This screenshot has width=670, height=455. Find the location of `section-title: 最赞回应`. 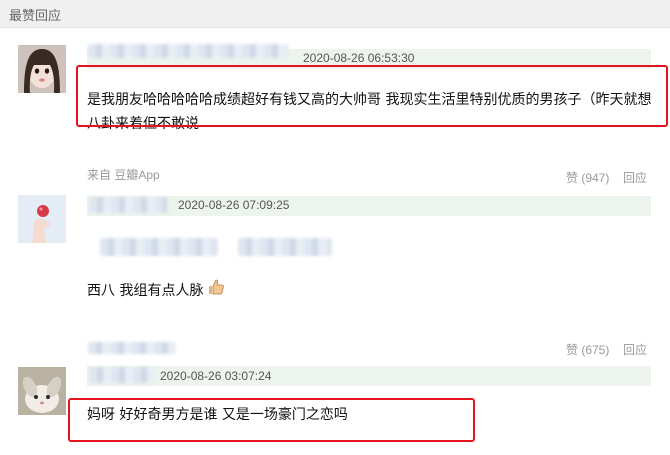

section-title: 最赞回应 is located at coordinates (35, 16).